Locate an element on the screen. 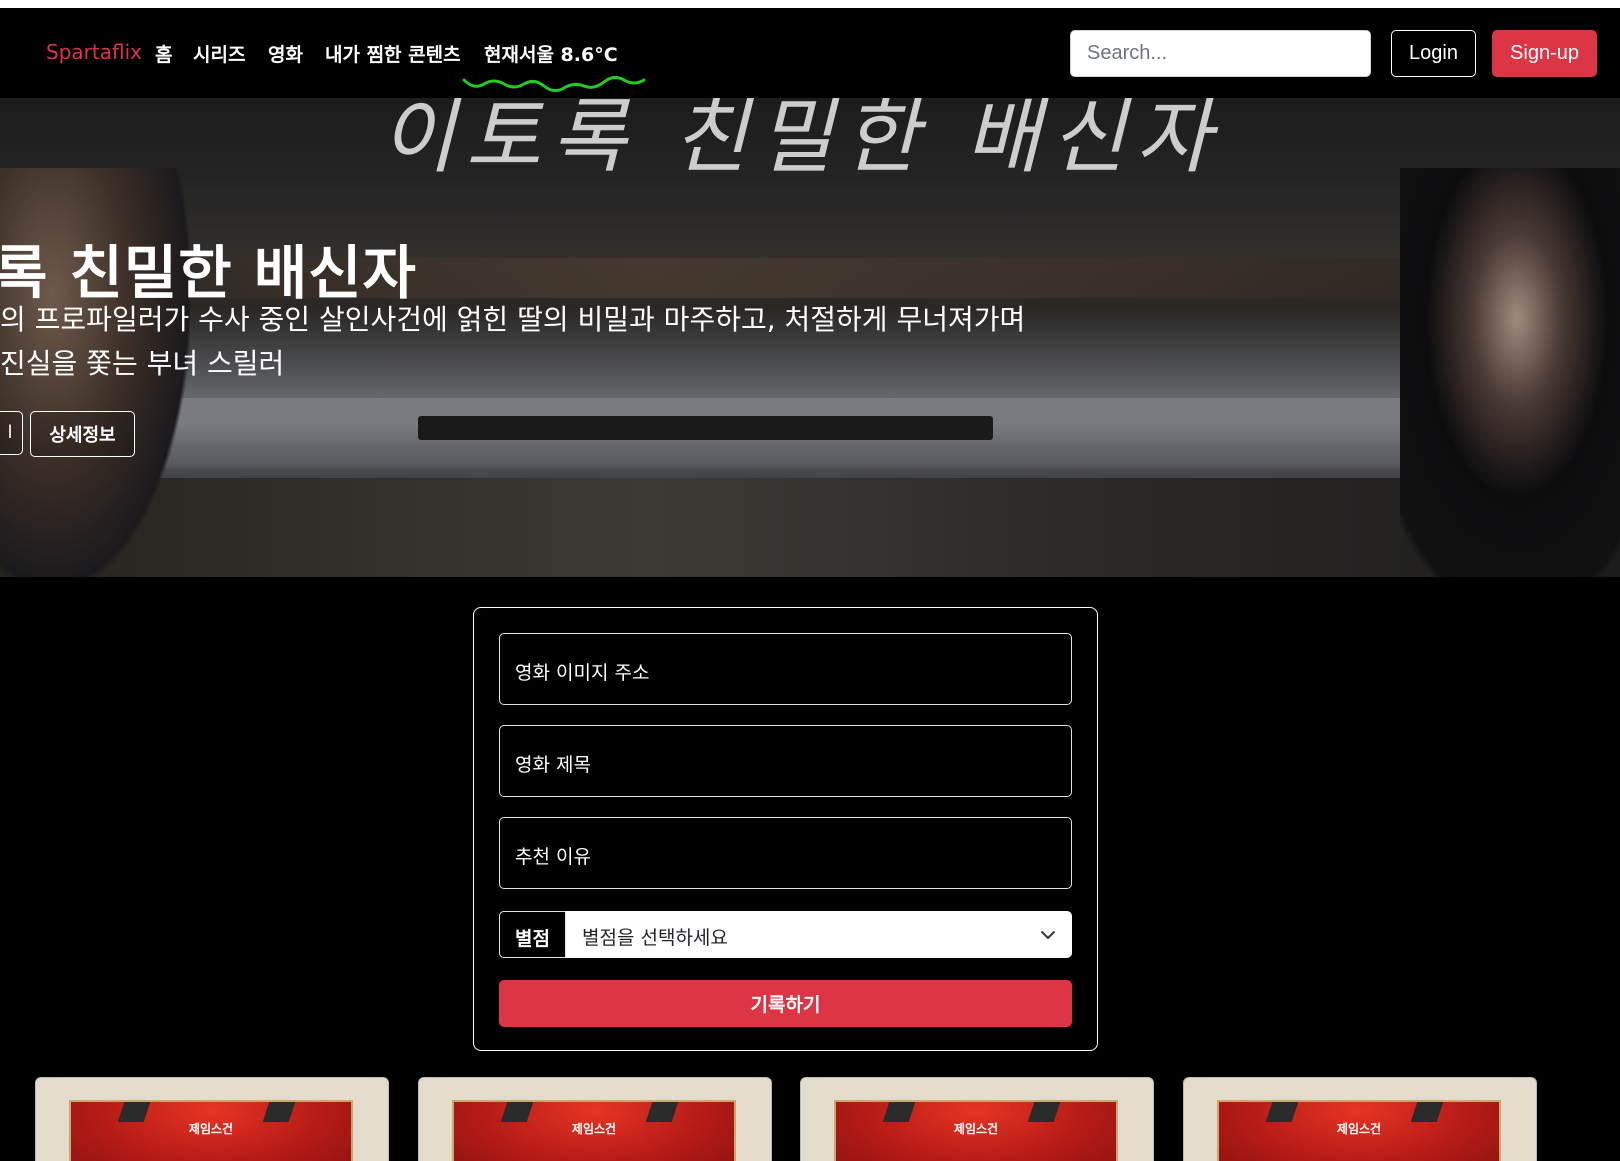  movie-record-form: 영화 이미지 주소 영화 제목 추천 이유 별점 별점을 선택하세요 기록하기 is located at coordinates (785, 829).